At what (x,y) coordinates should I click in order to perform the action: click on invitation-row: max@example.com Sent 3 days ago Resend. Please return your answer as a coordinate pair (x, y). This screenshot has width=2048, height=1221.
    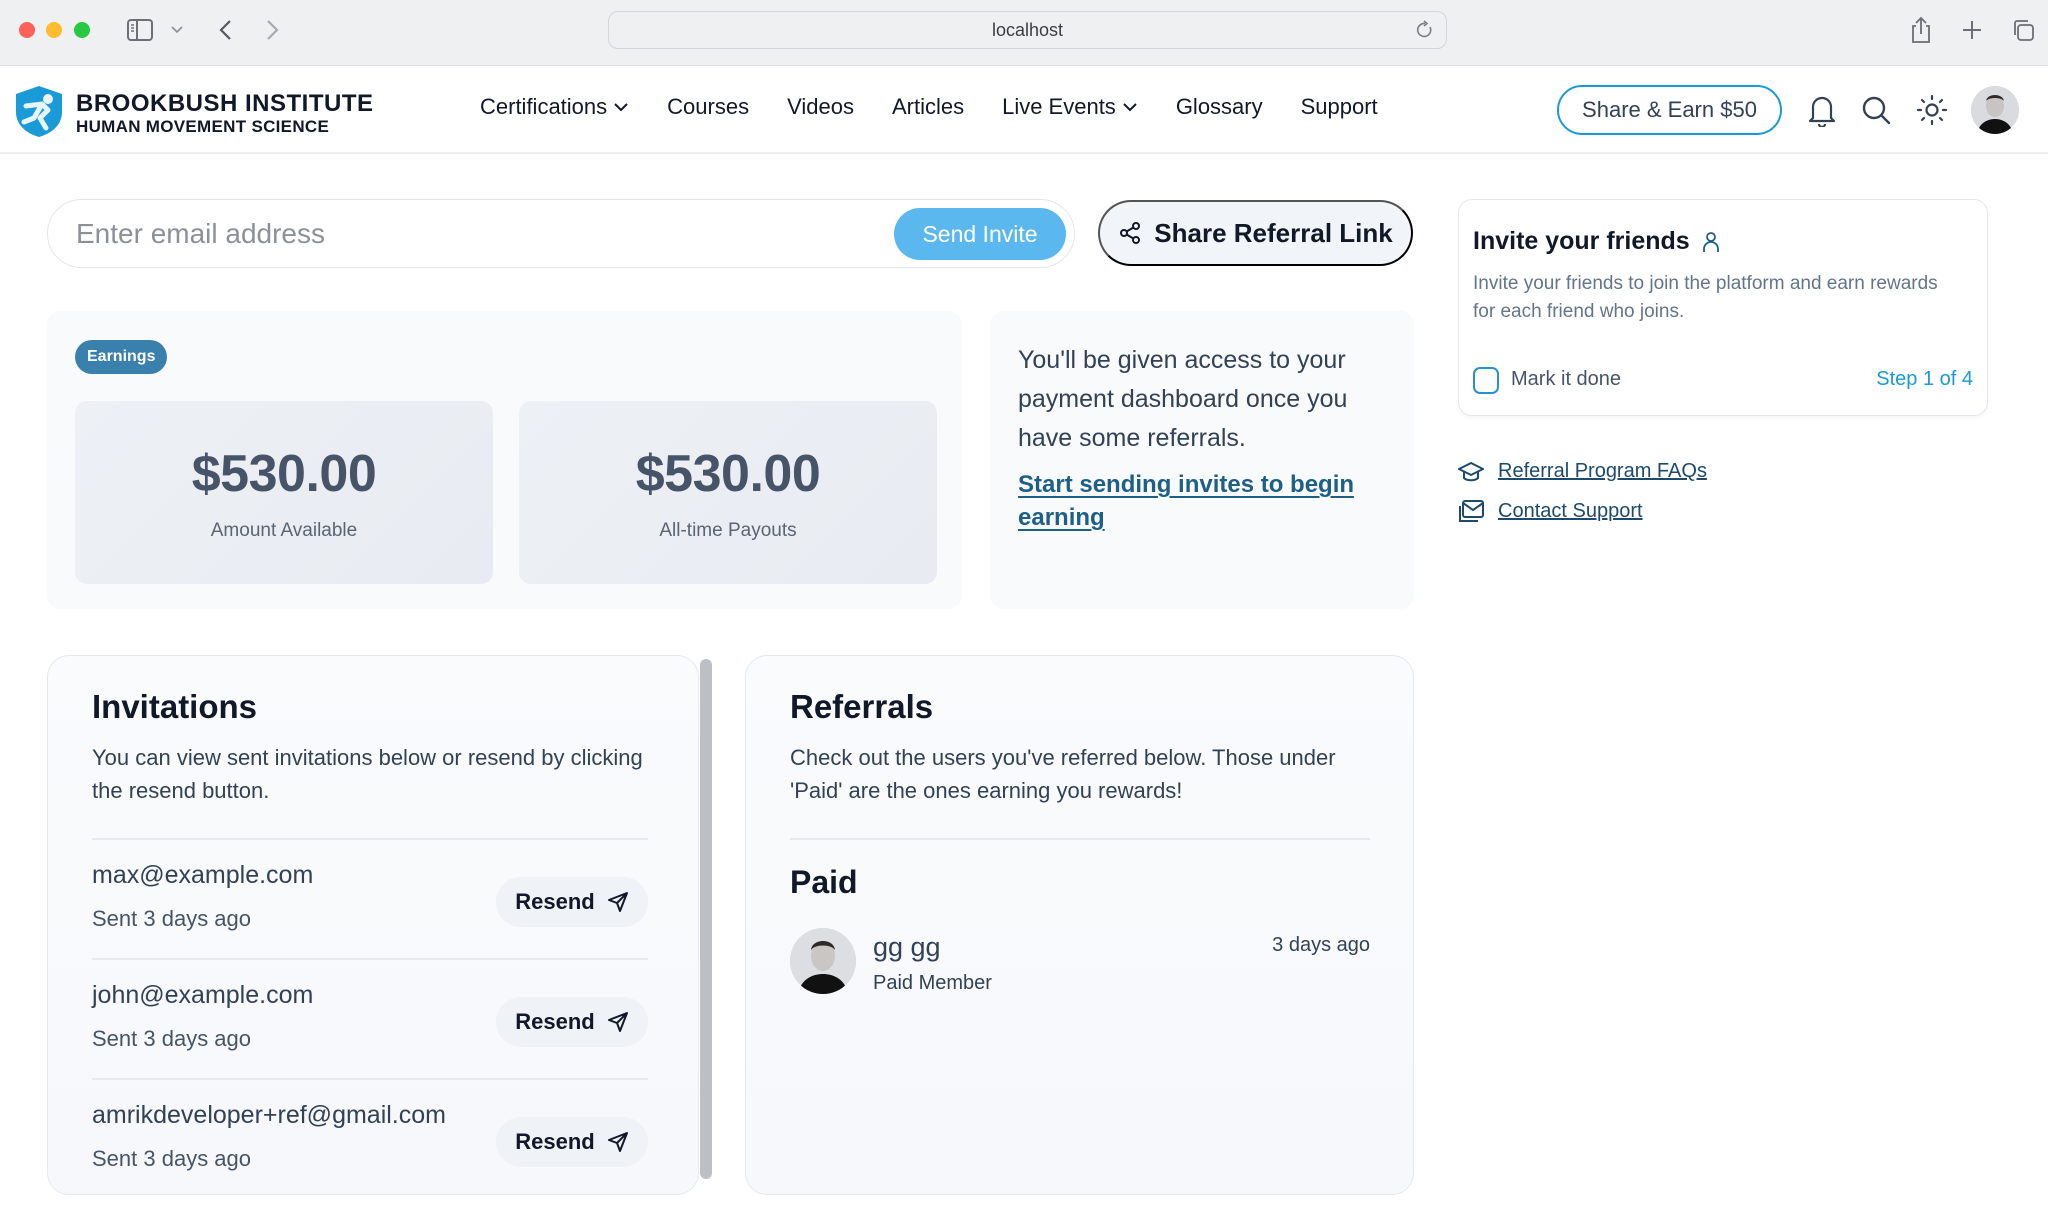
    Looking at the image, I should click on (370, 921).